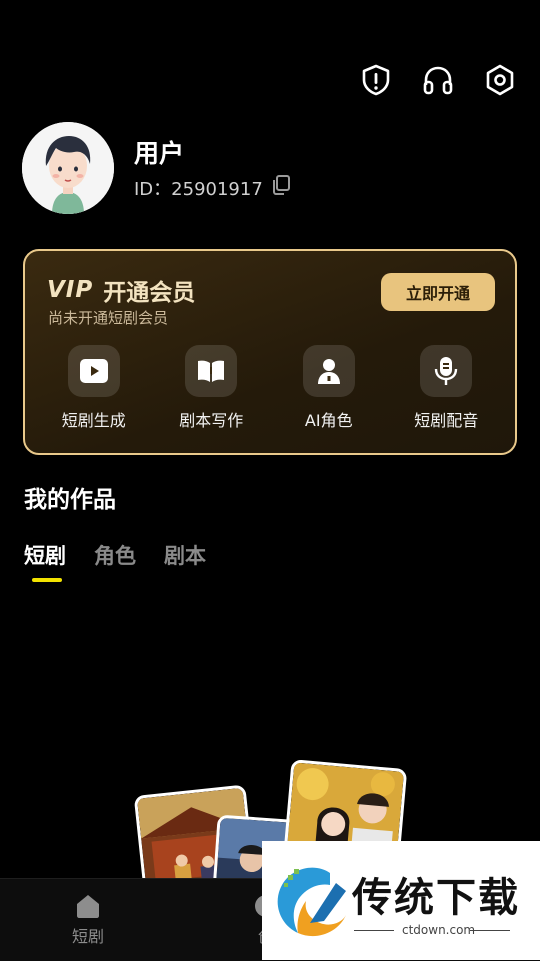 The height and width of the screenshot is (961, 540). I want to click on tab-character: 角色, so click(115, 555).